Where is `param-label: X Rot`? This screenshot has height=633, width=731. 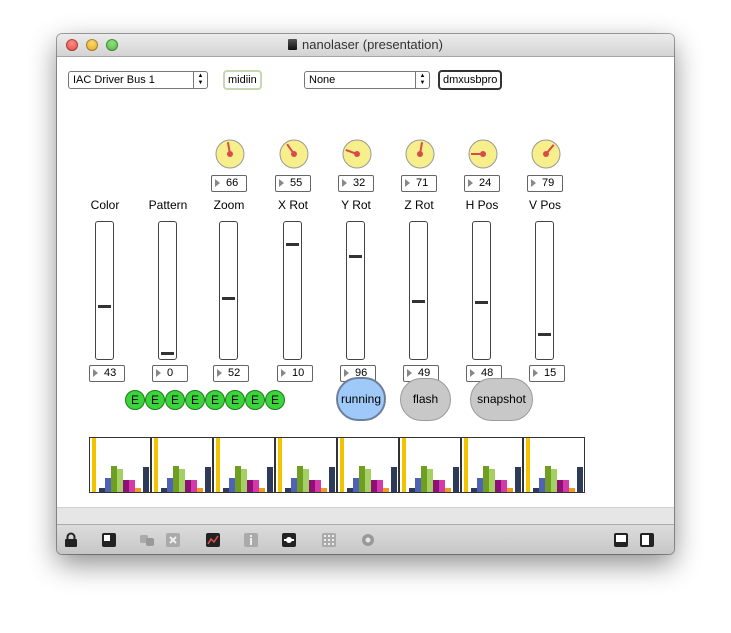
param-label: X Rot is located at coordinates (292, 205).